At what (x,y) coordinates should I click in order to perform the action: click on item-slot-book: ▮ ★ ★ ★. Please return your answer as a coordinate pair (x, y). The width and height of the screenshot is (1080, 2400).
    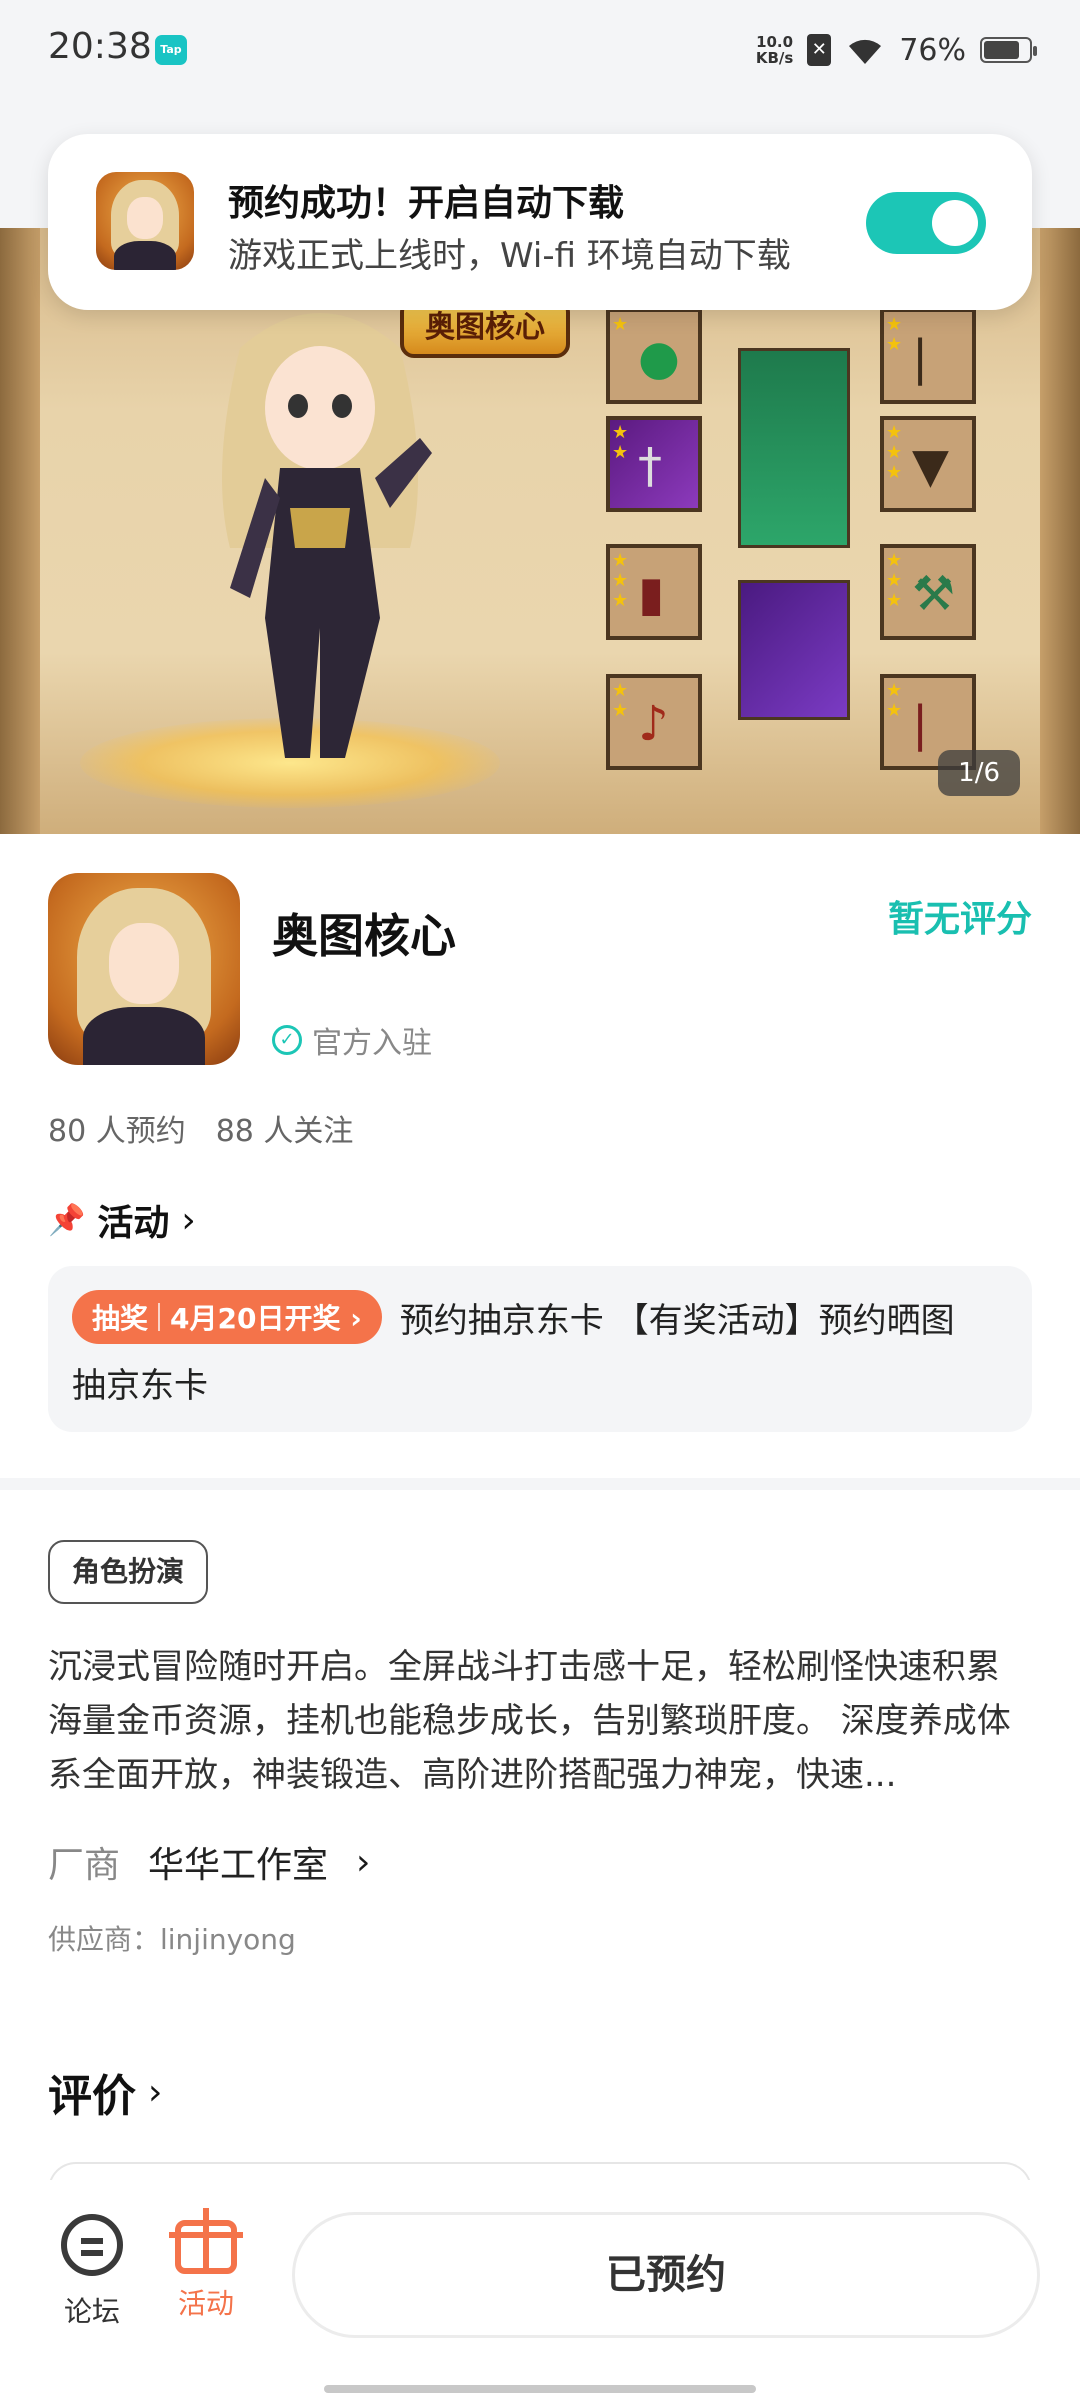
    Looking at the image, I should click on (654, 592).